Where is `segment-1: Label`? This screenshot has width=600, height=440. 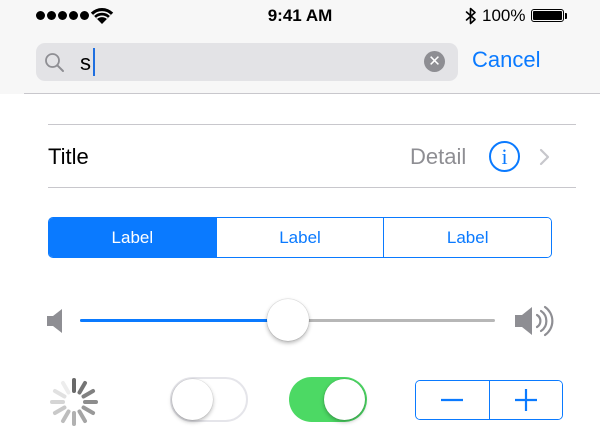 segment-1: Label is located at coordinates (132, 237).